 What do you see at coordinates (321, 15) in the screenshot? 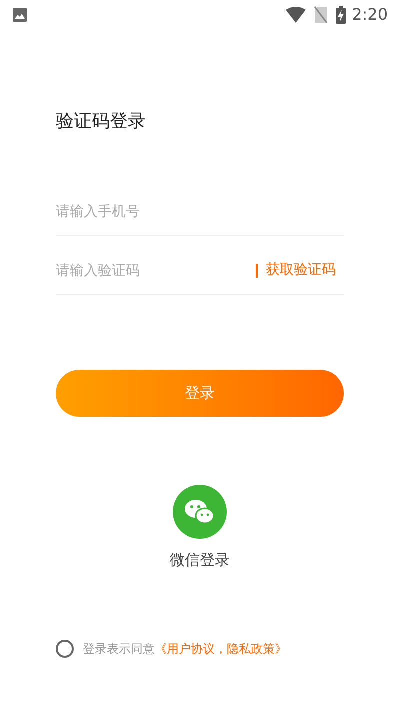
I see `no-sim-icon` at bounding box center [321, 15].